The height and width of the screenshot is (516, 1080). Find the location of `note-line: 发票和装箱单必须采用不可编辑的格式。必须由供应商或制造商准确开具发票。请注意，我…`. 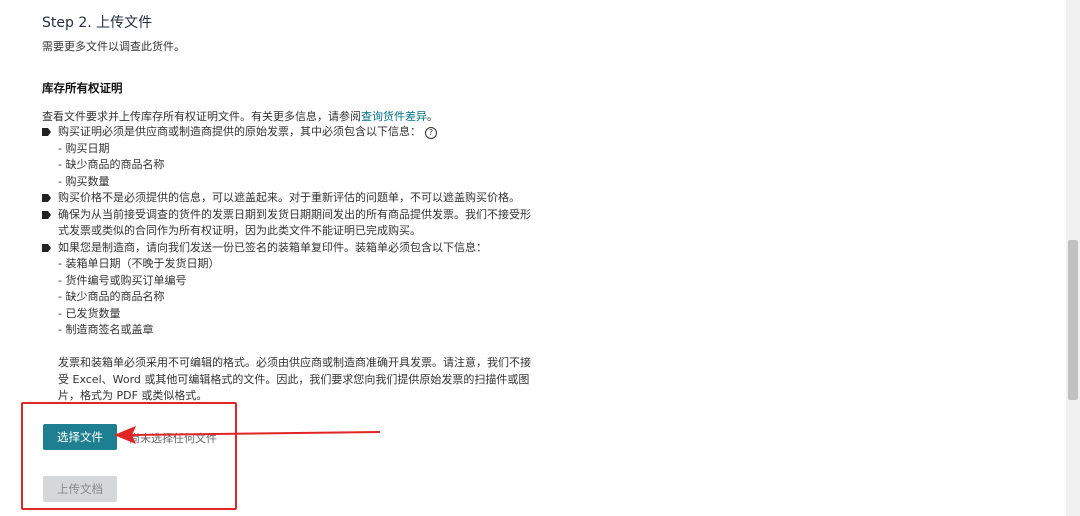

note-line: 发票和装箱单必须采用不可编辑的格式。必须由供应商或制造商准确开具发票。请注意，我… is located at coordinates (294, 362).